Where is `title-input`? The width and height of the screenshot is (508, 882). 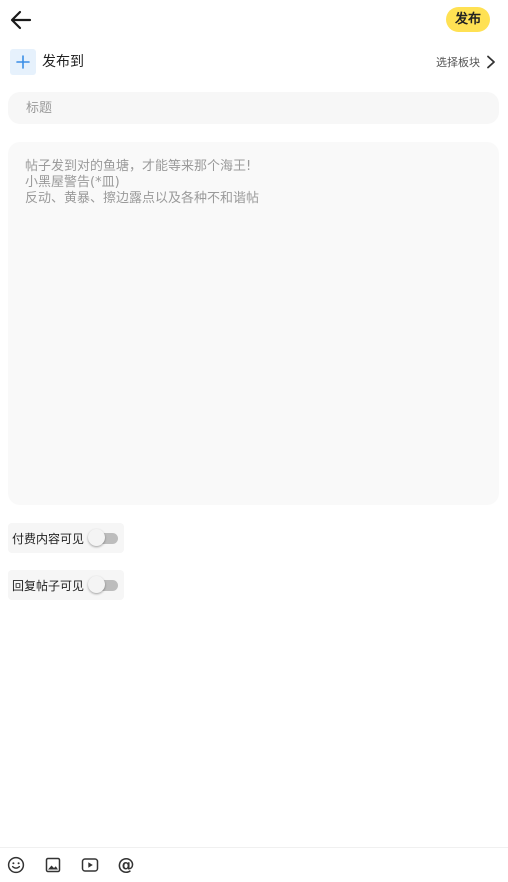 title-input is located at coordinates (253, 108).